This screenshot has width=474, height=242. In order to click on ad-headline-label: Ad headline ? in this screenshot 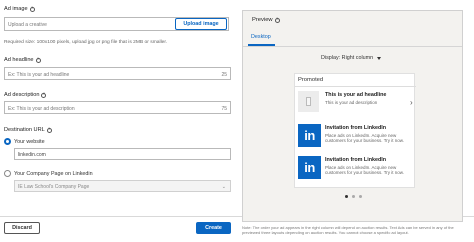, I will do `click(22, 60)`.